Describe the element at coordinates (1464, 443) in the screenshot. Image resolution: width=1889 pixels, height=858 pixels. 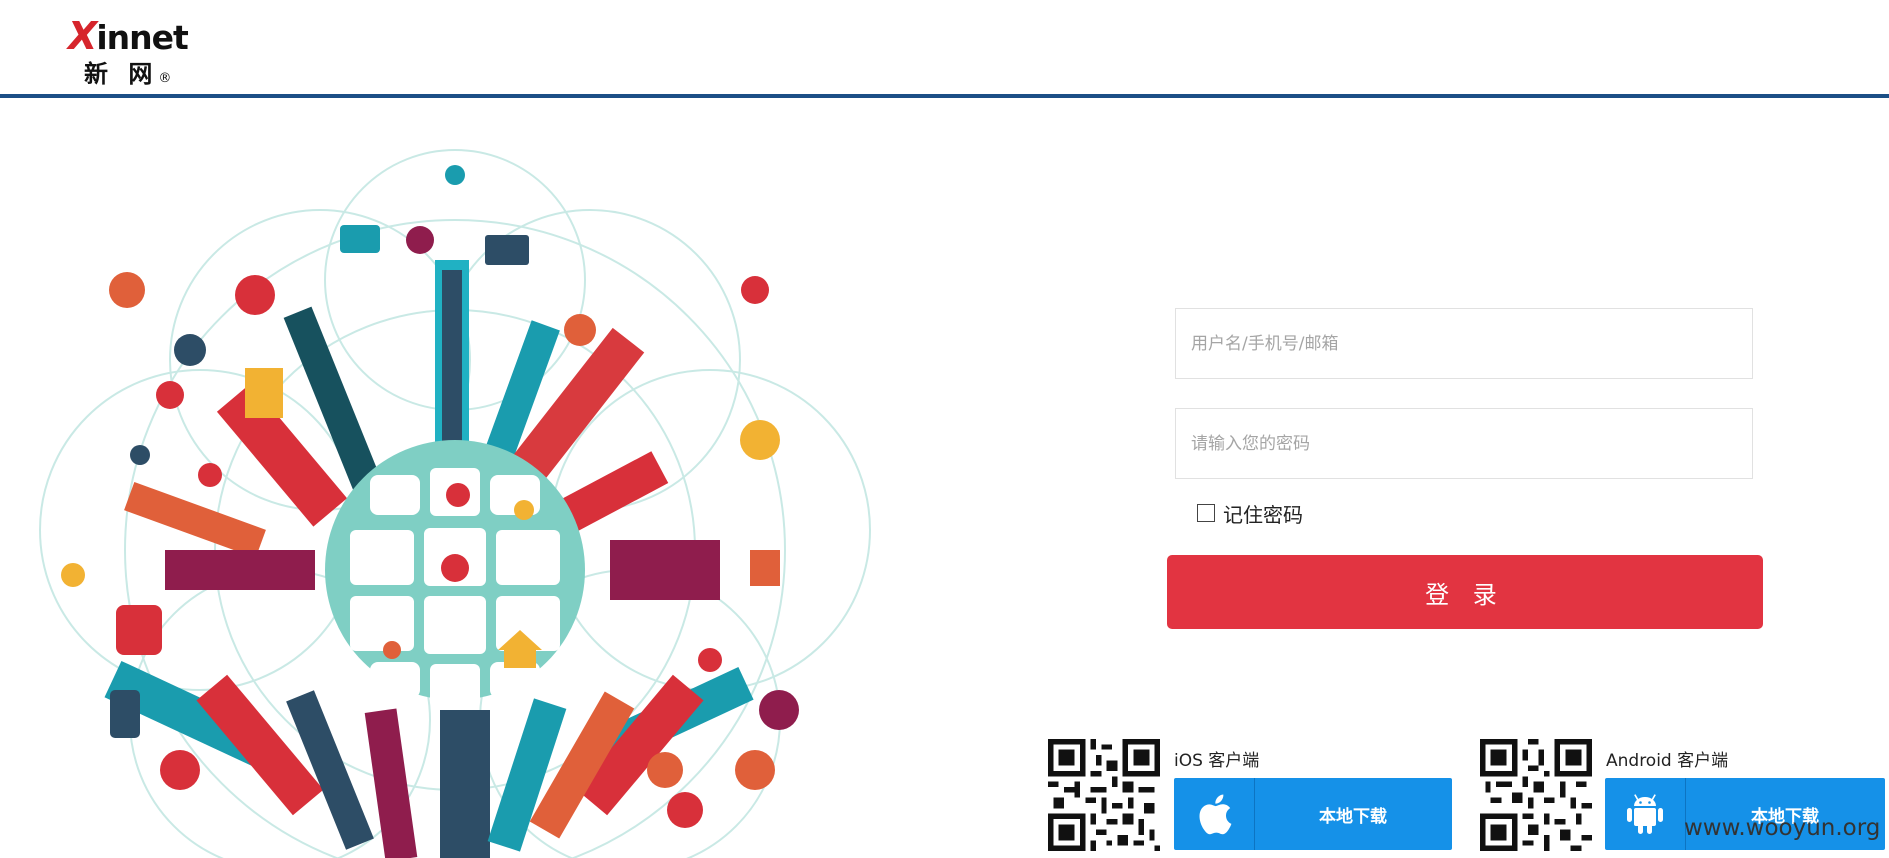
I see `password-input` at that location.